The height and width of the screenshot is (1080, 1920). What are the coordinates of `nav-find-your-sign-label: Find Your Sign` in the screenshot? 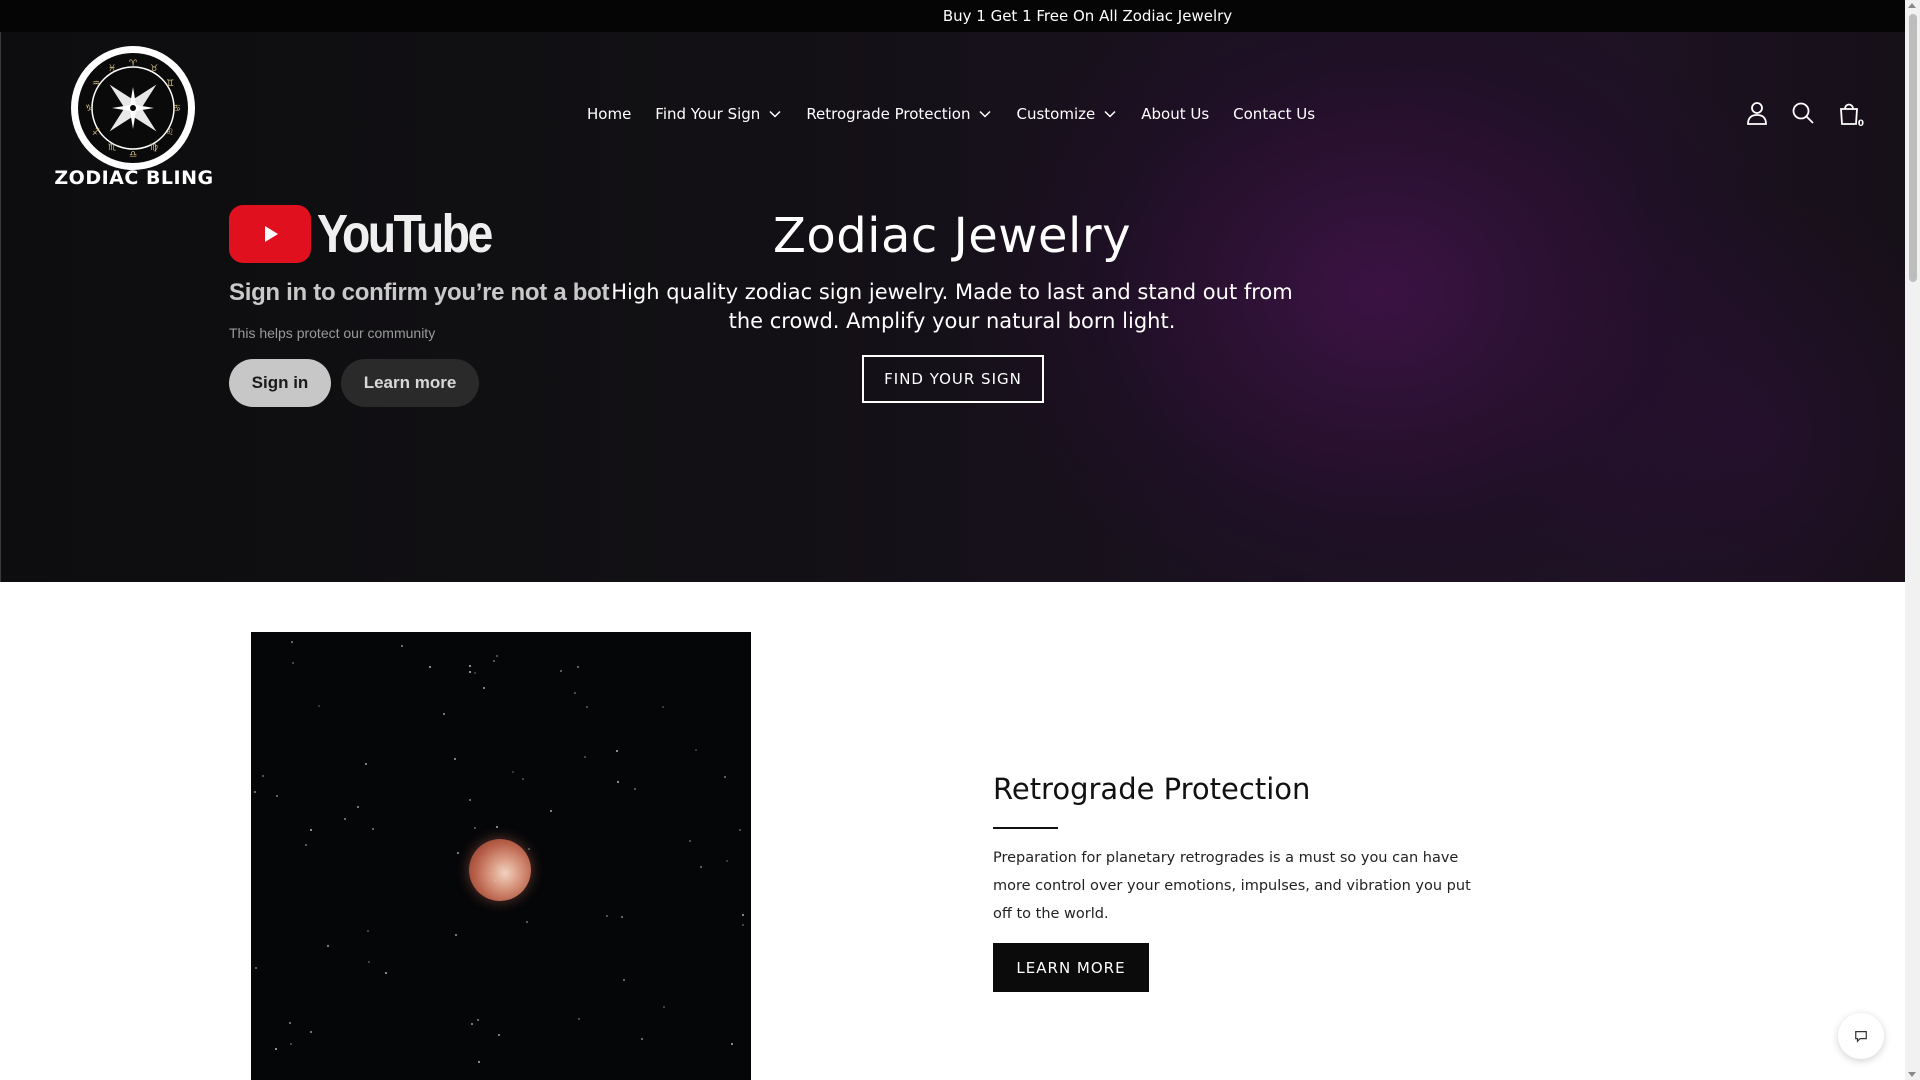 It's located at (708, 114).